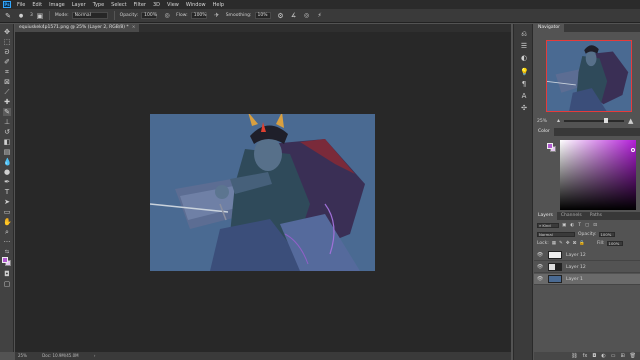  I want to click on brush-preset-icon: ●, so click(21, 16).